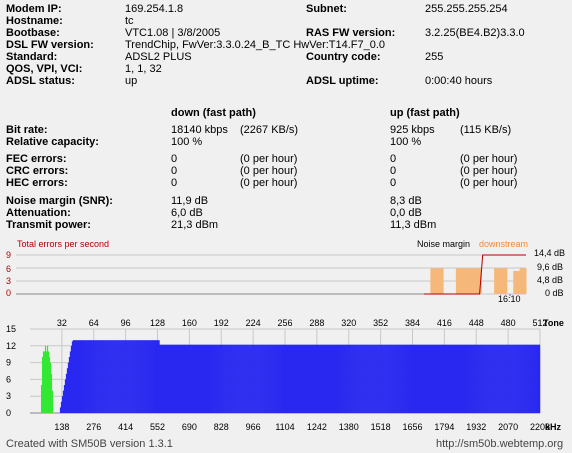  I want to click on khz-tick-label: 138, so click(61, 426).